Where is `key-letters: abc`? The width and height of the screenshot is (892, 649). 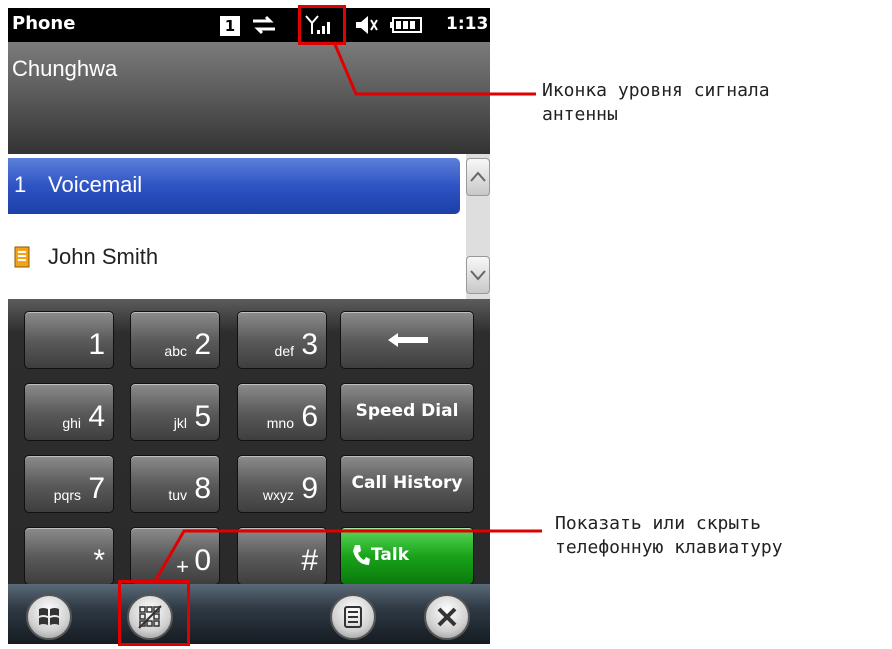
key-letters: abc is located at coordinates (175, 351).